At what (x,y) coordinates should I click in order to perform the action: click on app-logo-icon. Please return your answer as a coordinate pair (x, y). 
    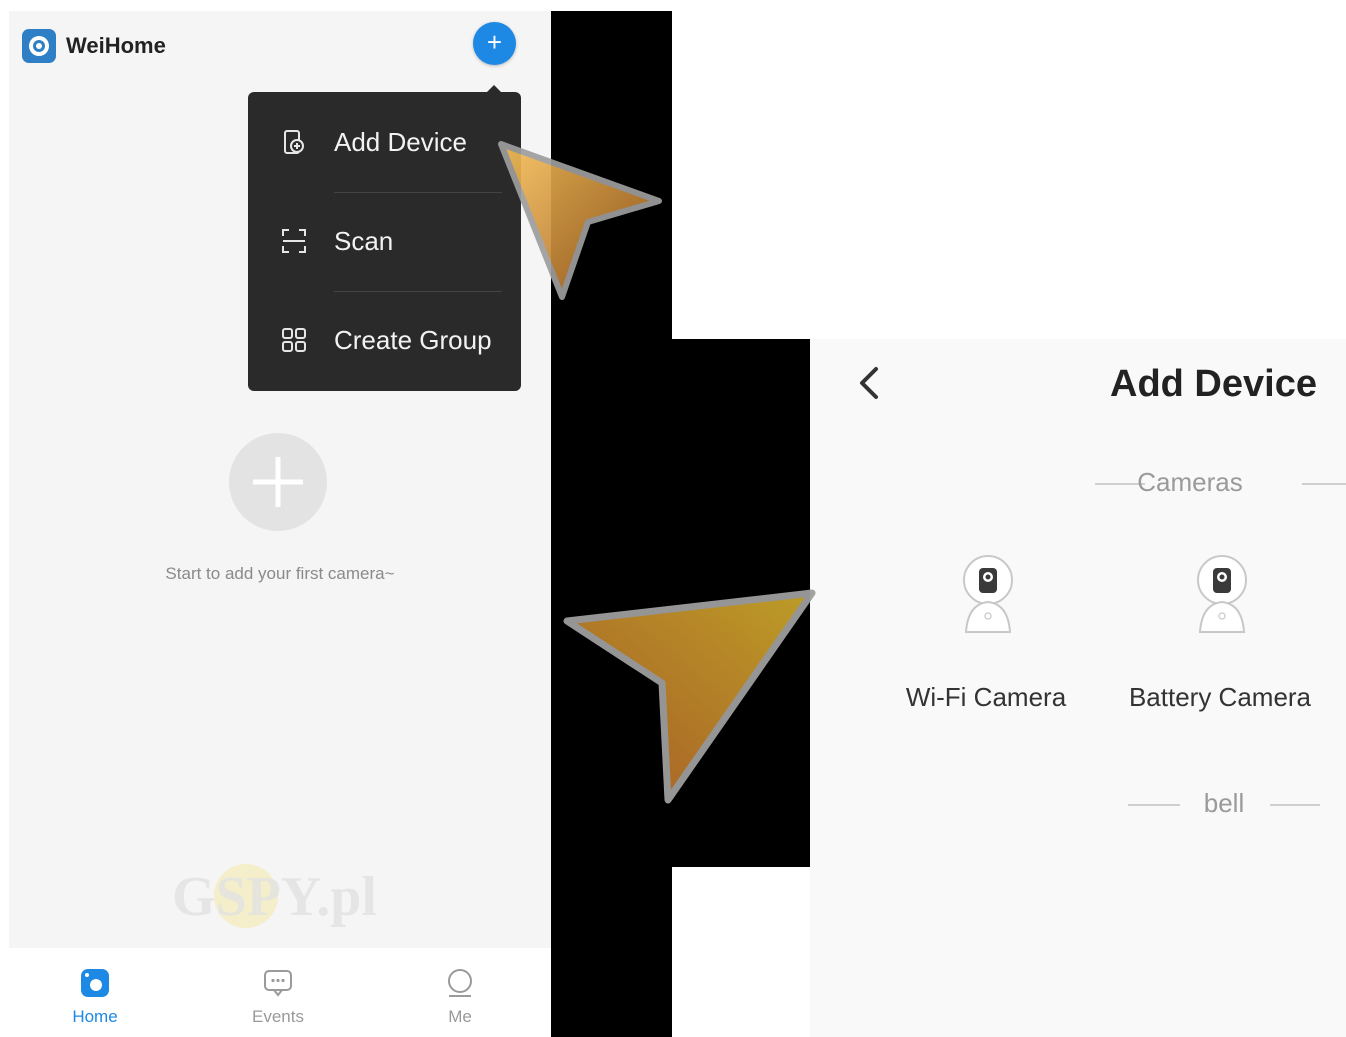
    Looking at the image, I should click on (39, 46).